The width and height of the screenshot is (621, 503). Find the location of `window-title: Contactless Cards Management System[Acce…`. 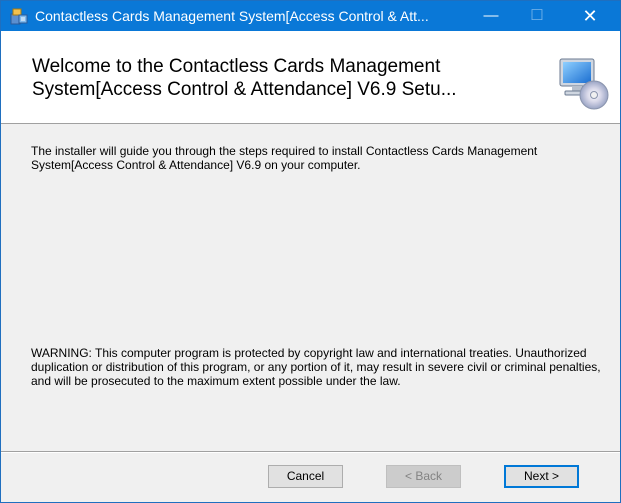

window-title: Contactless Cards Management System[Acce… is located at coordinates (232, 16).